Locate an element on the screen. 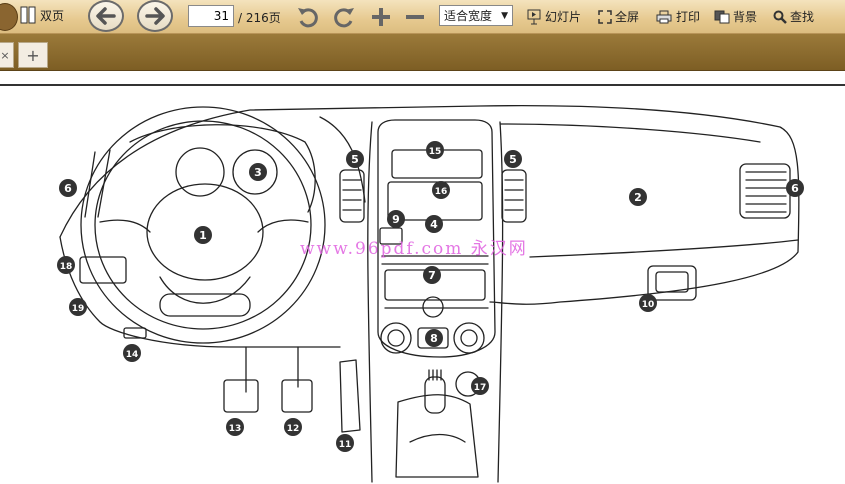 The height and width of the screenshot is (484, 845). printer-icon is located at coordinates (664, 16).